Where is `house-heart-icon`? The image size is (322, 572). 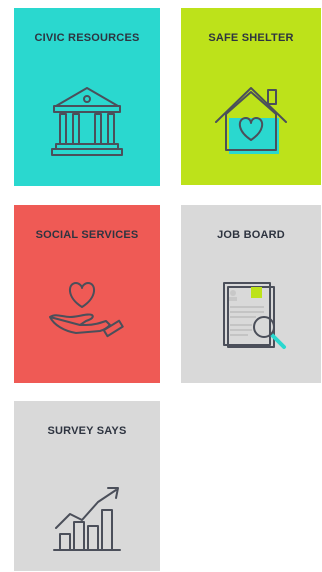
house-heart-icon is located at coordinates (251, 120).